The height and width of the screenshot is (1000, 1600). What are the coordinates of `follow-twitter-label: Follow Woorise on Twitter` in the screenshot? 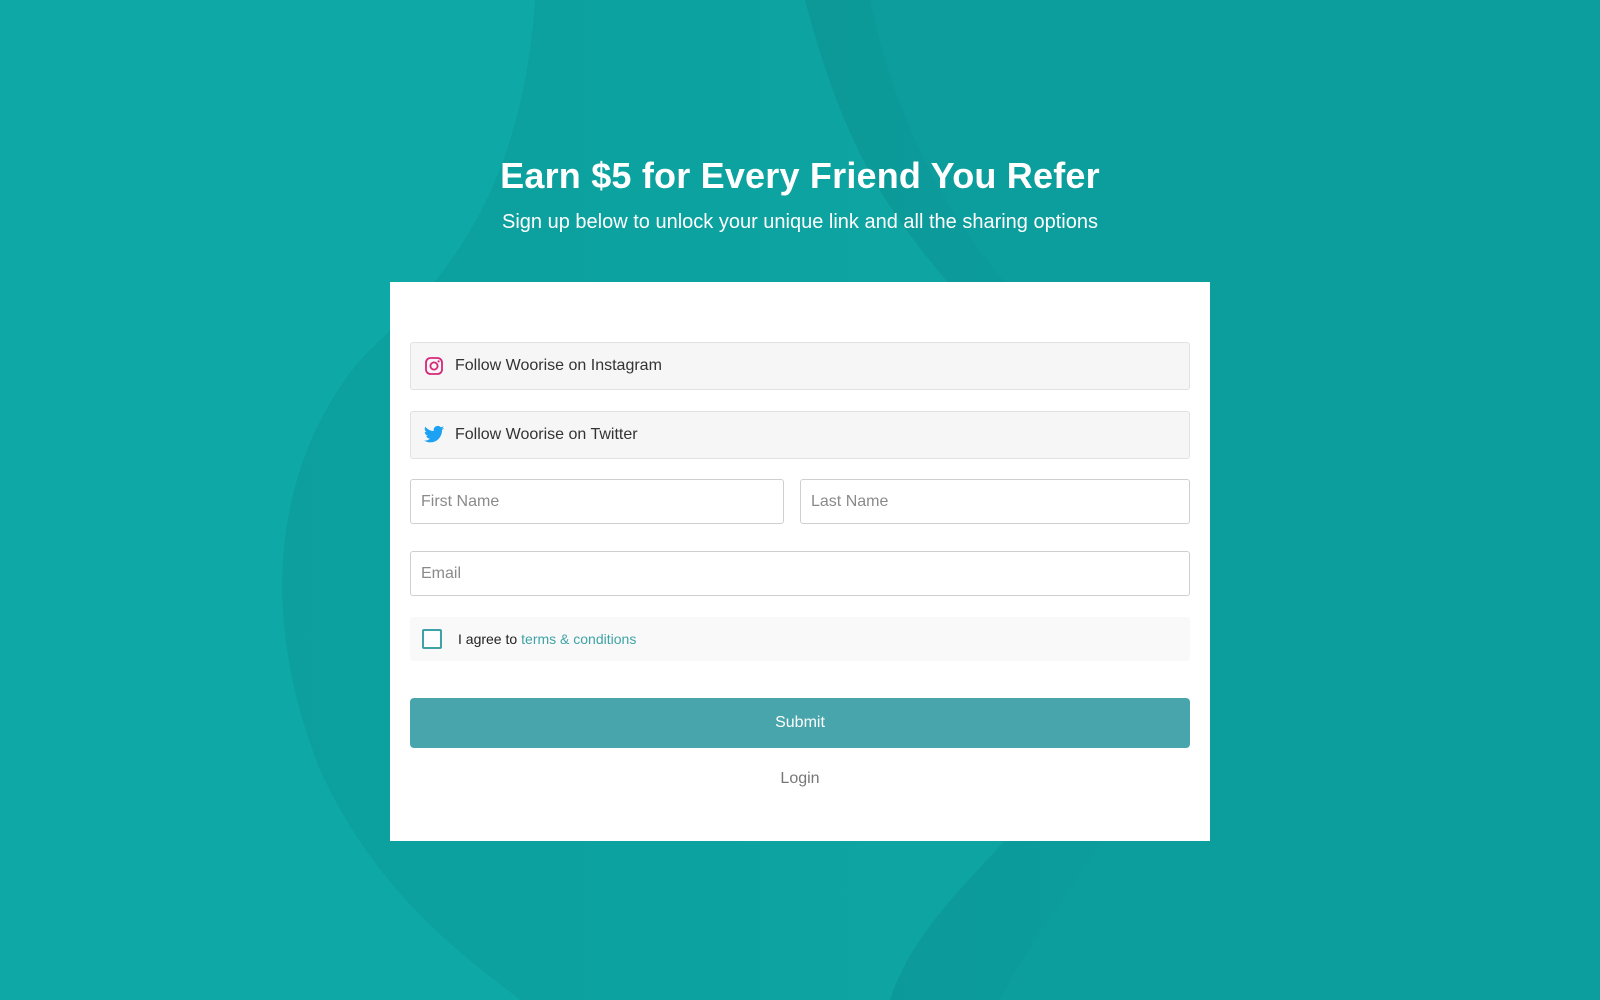 It's located at (546, 434).